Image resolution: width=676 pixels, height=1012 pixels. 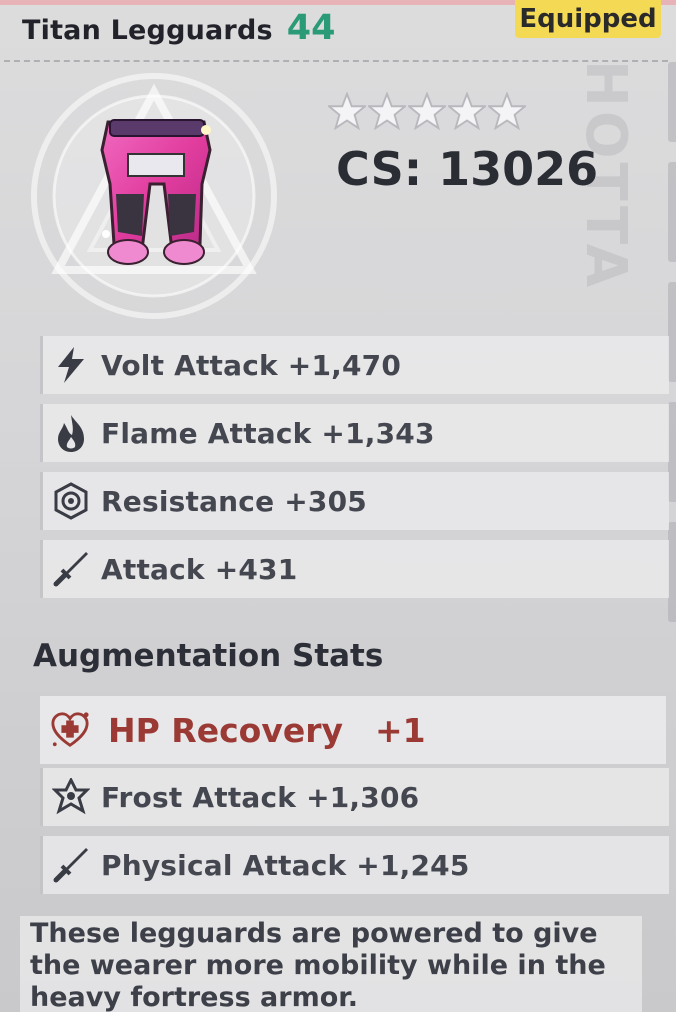 I want to click on heart-plus-icon, so click(x=70, y=730).